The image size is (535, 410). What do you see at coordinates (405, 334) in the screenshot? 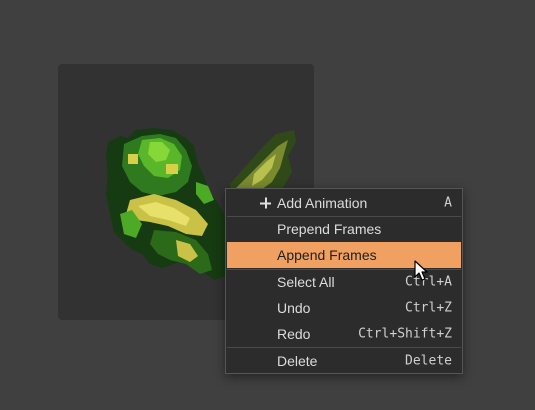
I see `menu-item-shortcut: Ctrl+Shift+Z` at bounding box center [405, 334].